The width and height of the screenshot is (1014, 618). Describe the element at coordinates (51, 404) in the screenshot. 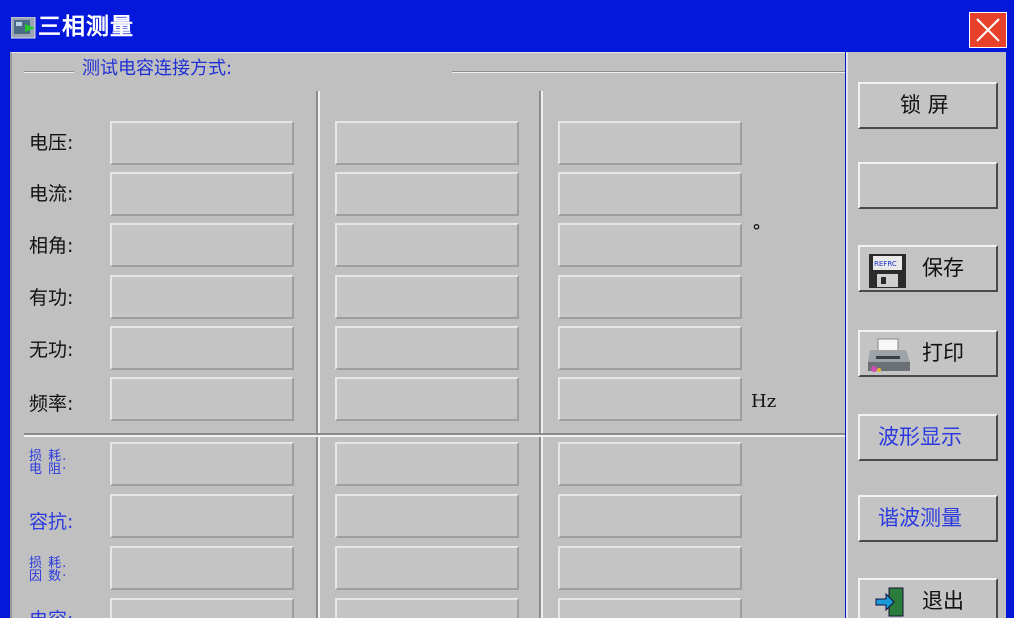

I see `frequency-label: 频率:` at that location.